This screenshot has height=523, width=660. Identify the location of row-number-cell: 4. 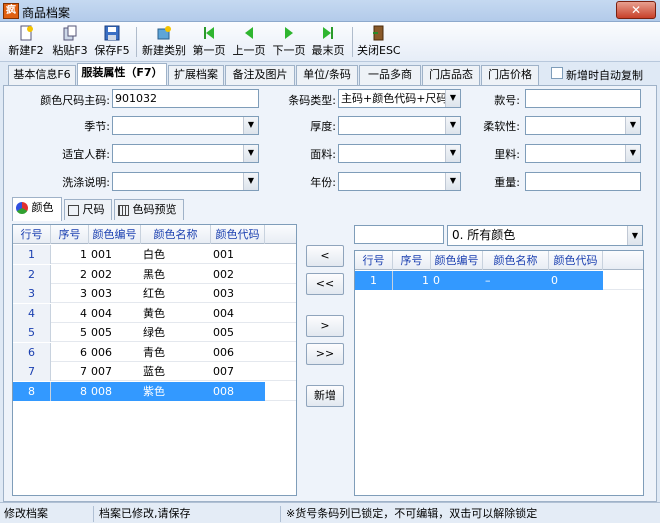
(32, 313).